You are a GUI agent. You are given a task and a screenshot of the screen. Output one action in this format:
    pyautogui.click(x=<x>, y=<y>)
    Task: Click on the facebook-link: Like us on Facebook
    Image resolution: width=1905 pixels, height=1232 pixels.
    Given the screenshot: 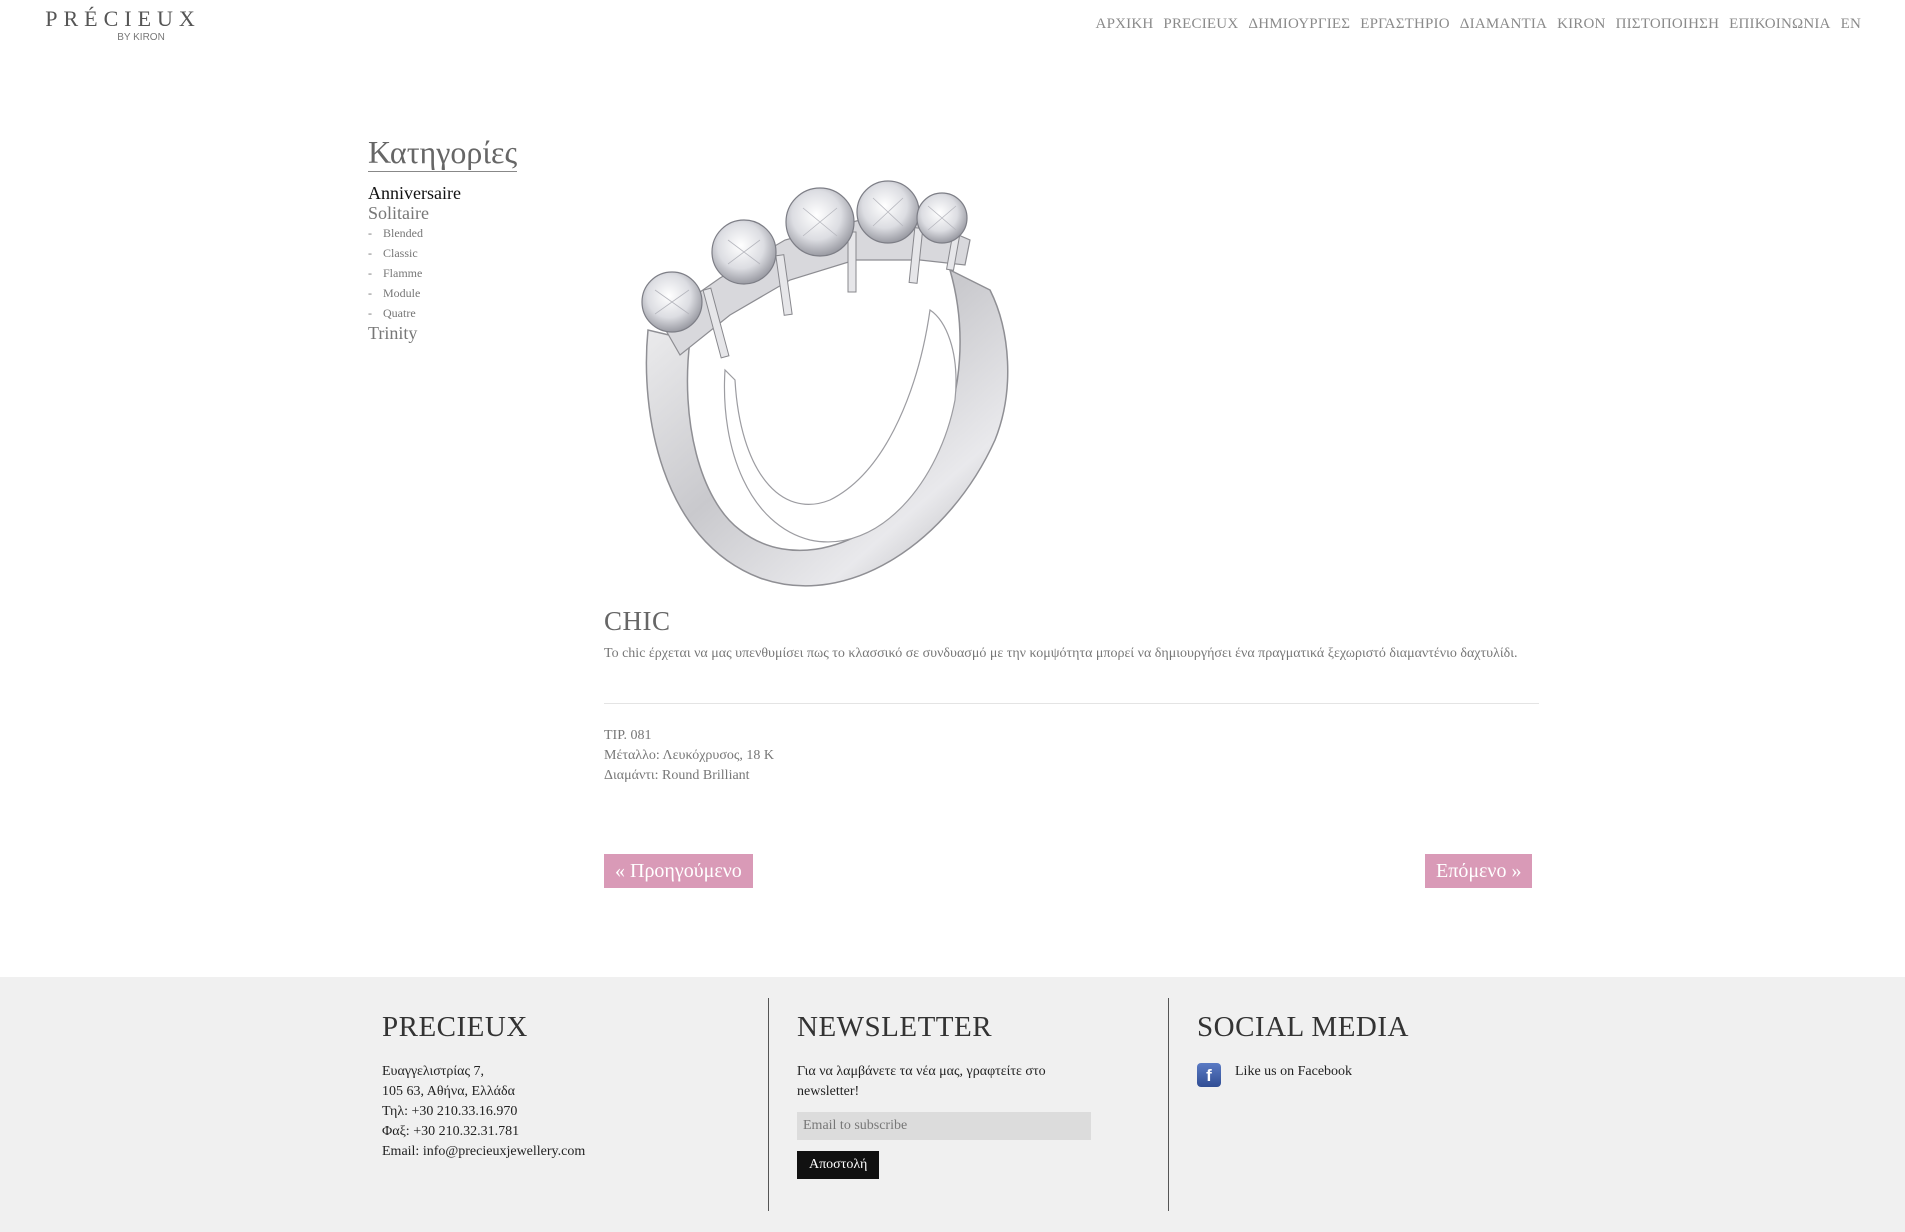 What is the action you would take?
    pyautogui.click(x=1293, y=1072)
    